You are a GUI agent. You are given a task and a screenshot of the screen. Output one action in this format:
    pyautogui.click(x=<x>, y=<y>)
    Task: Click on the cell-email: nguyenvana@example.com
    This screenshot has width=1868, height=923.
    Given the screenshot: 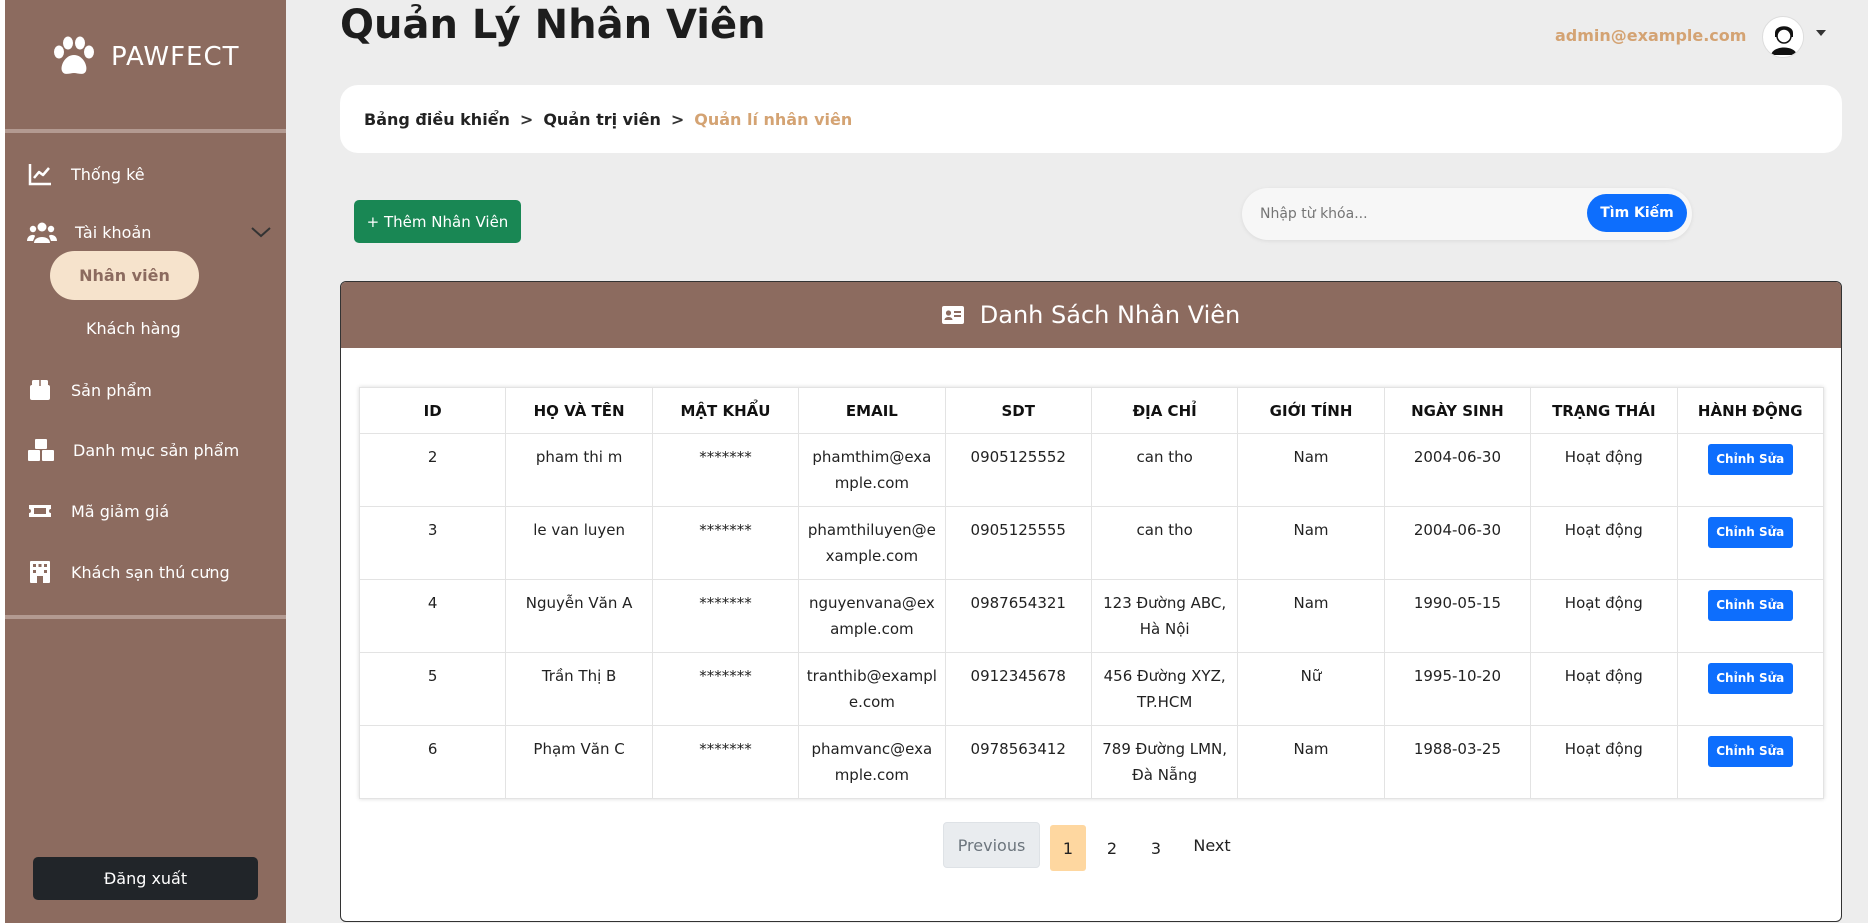 What is the action you would take?
    pyautogui.click(x=872, y=616)
    